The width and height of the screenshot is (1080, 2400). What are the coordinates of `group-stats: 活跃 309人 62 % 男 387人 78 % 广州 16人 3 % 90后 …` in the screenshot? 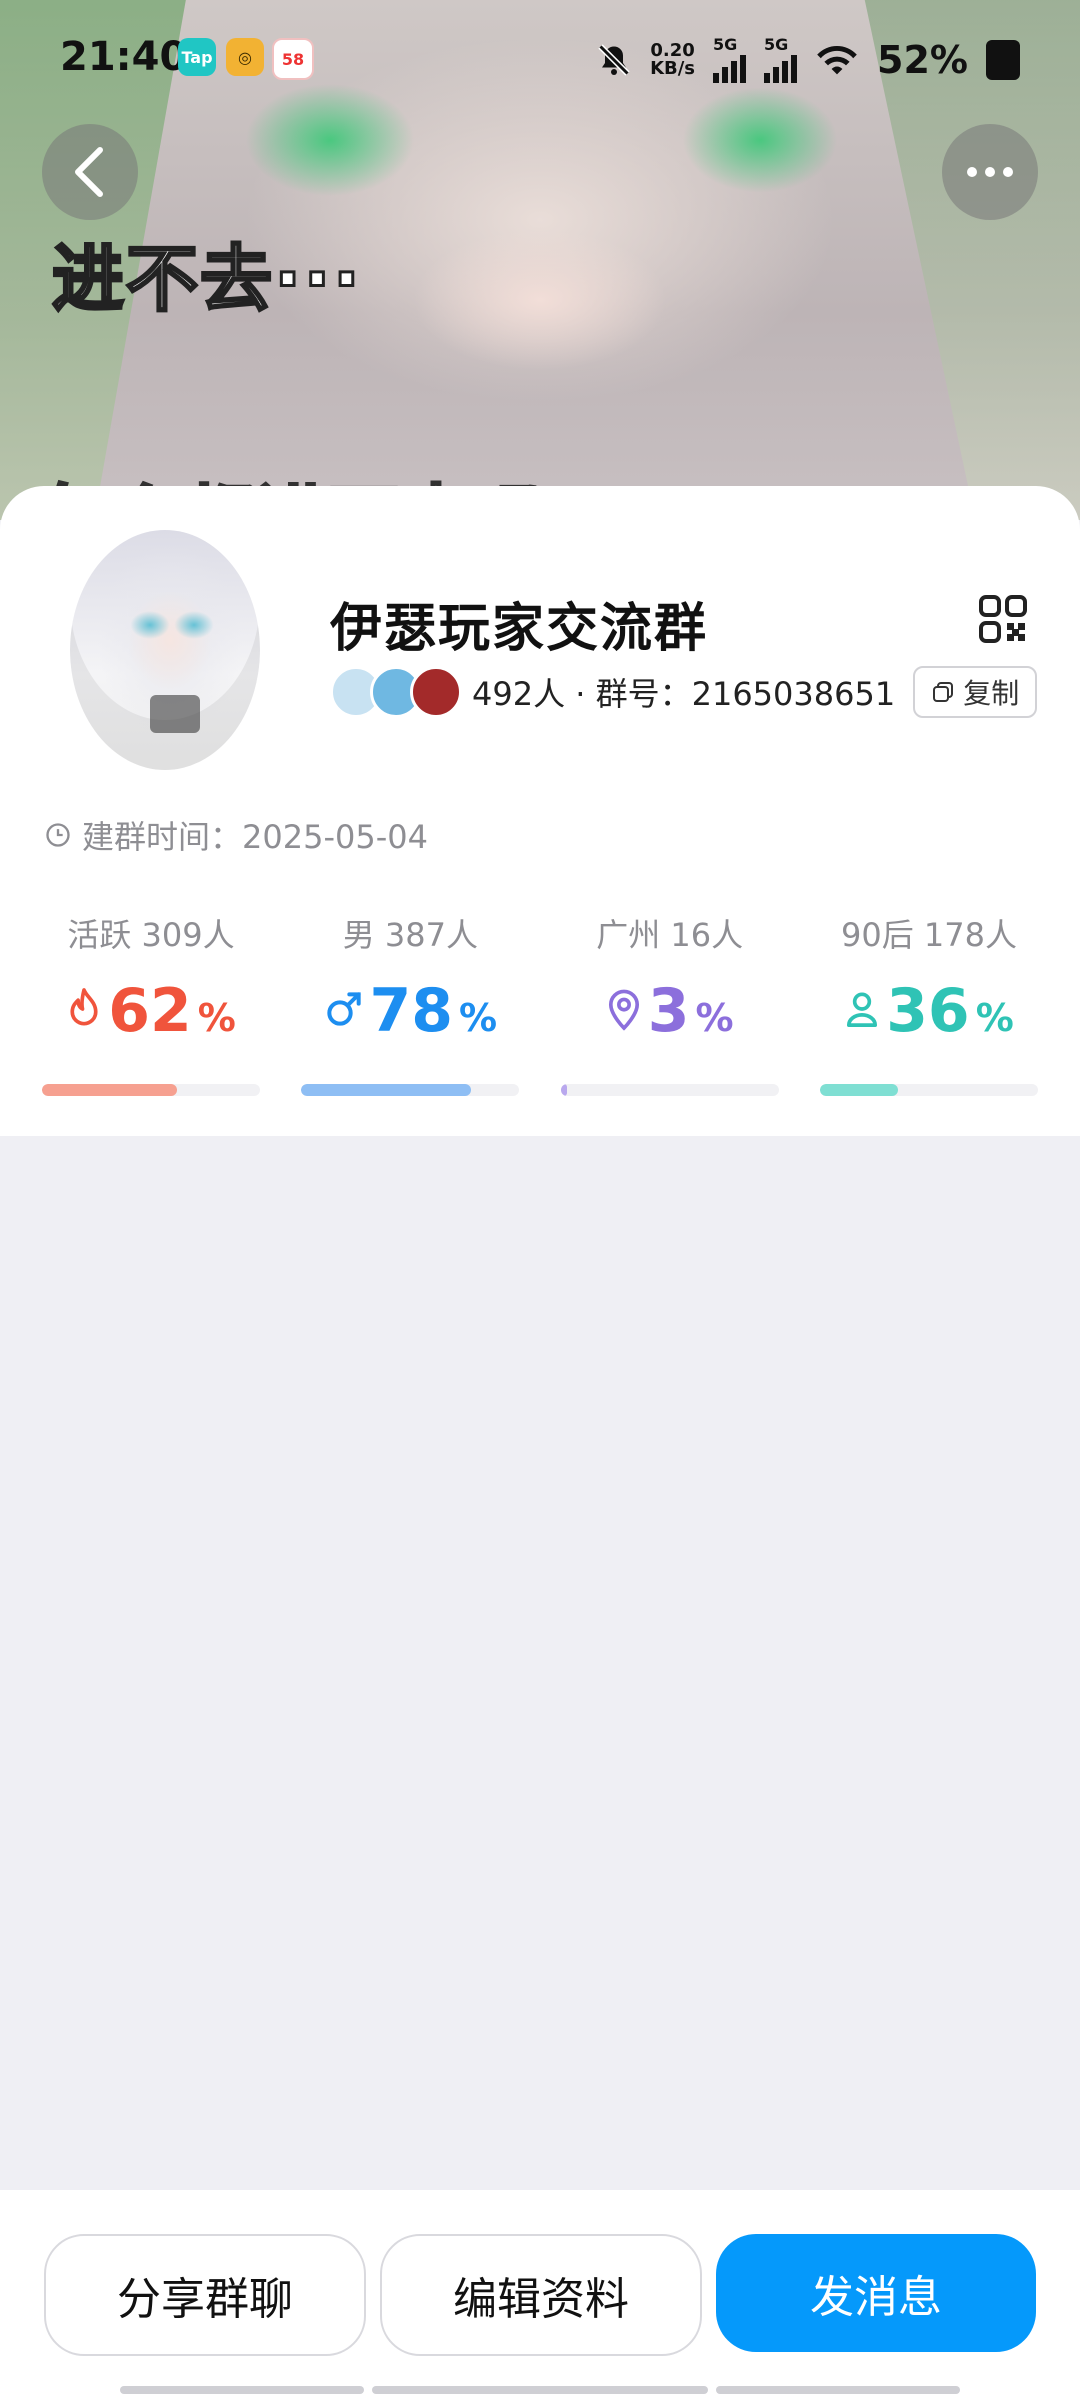 It's located at (540, 1003).